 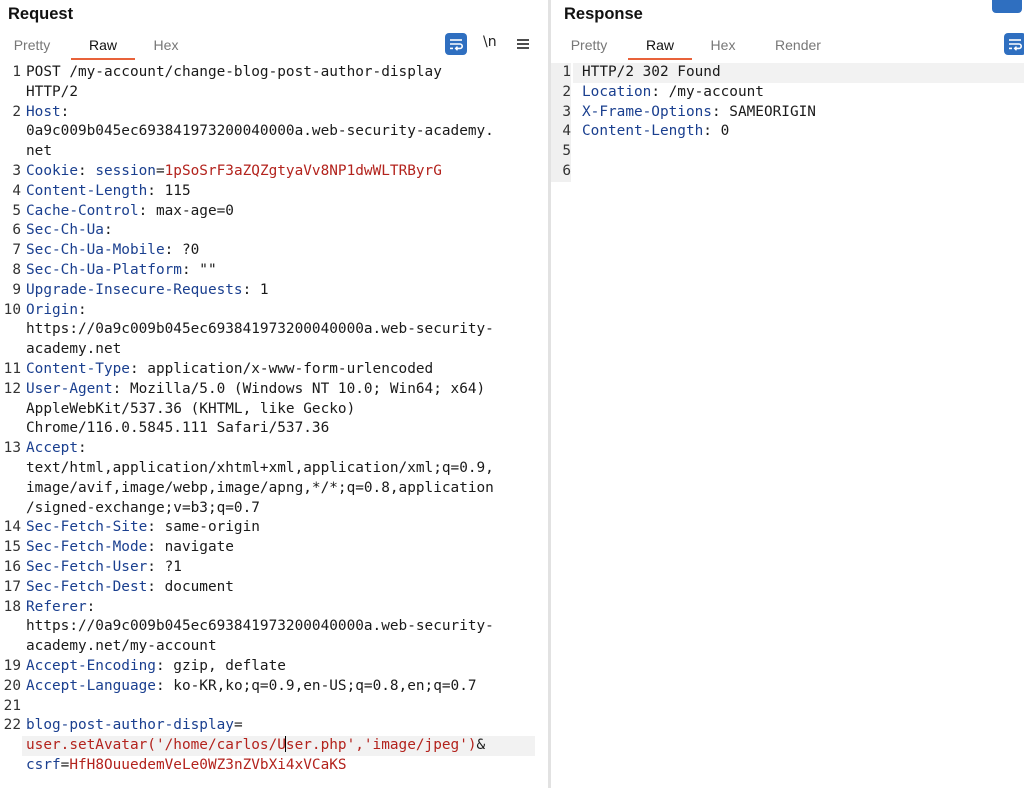 What do you see at coordinates (186, 766) in the screenshot?
I see `line-content: csrf=HfH8OuuedemVeLe0WZ3nZVbXi4xVCaKS` at bounding box center [186, 766].